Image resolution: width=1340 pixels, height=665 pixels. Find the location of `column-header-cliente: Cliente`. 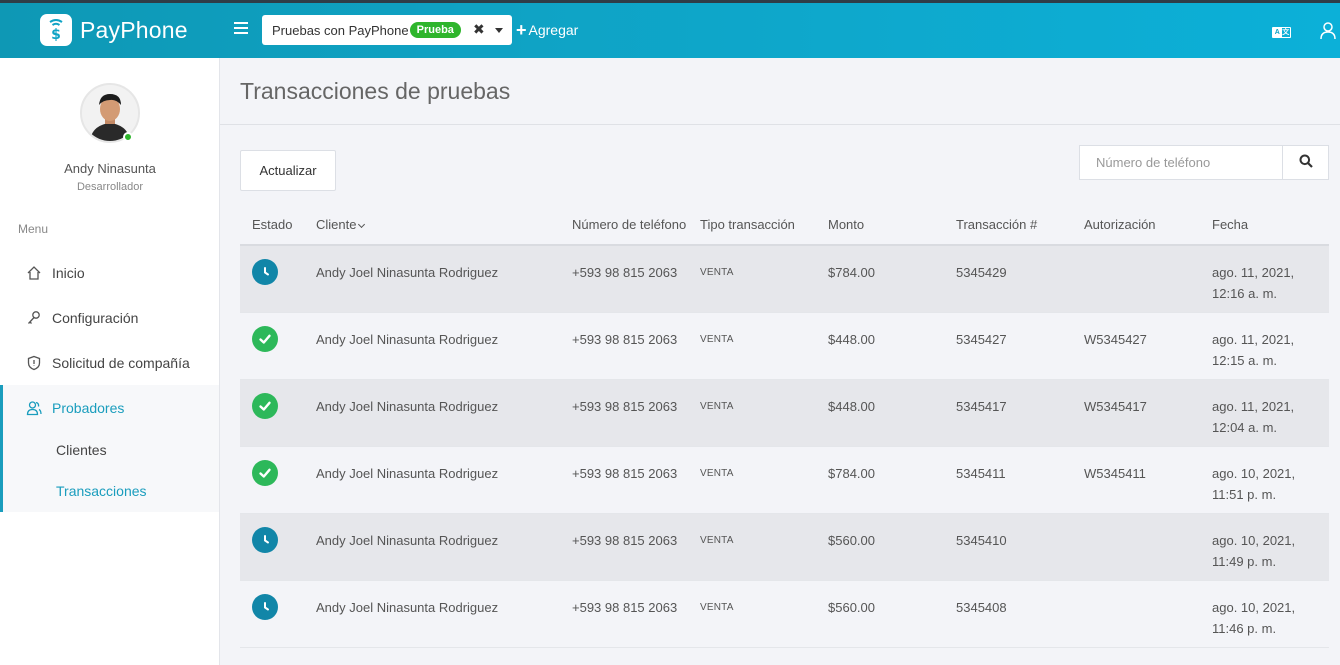

column-header-cliente: Cliente is located at coordinates (432, 225).